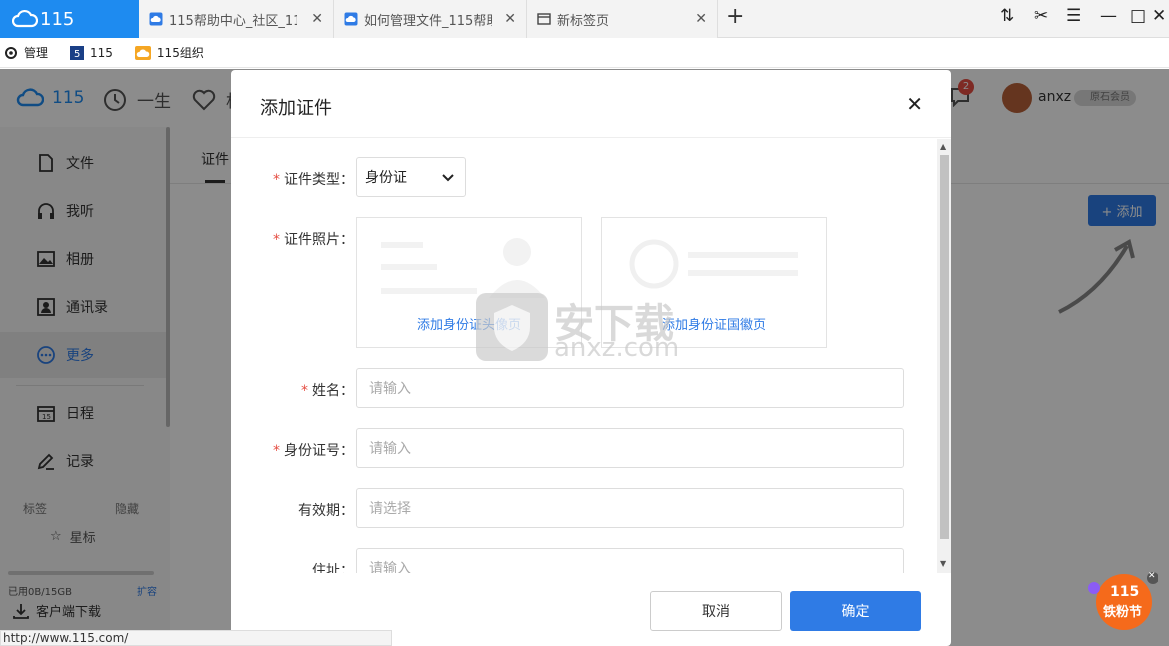  What do you see at coordinates (448, 178) in the screenshot?
I see `chevron-down-icon` at bounding box center [448, 178].